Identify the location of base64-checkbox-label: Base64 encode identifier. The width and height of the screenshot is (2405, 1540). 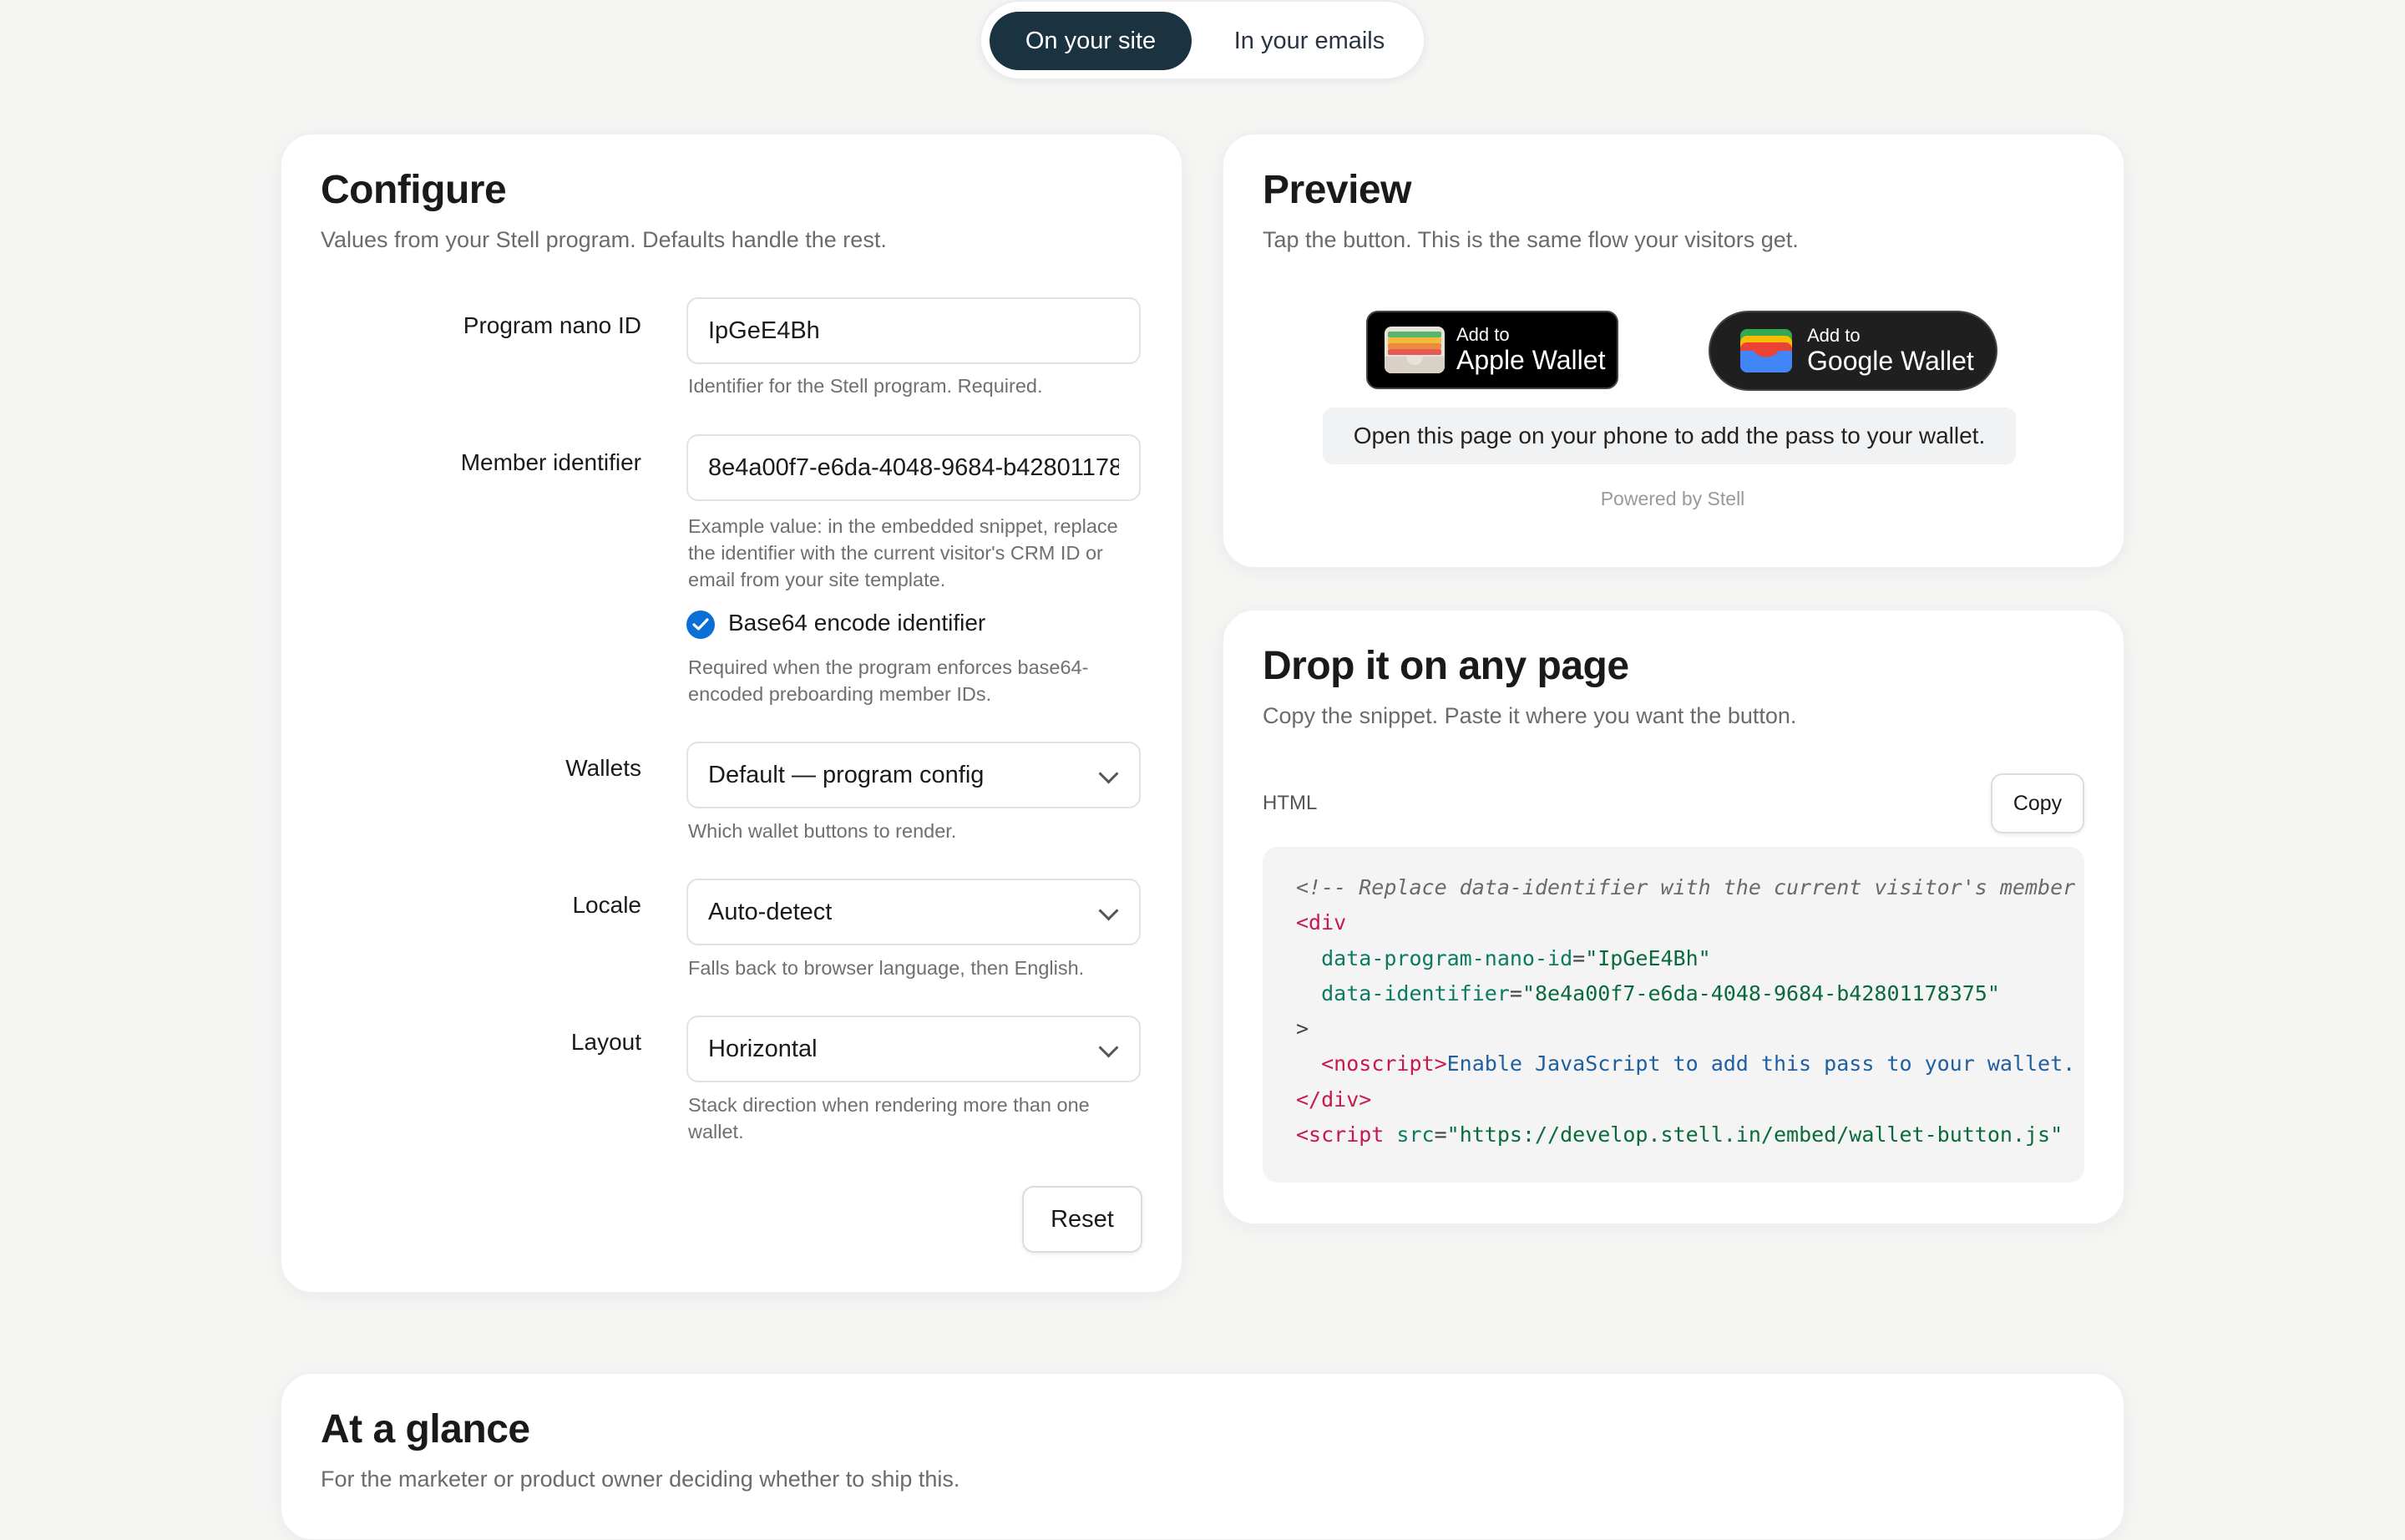
(857, 623).